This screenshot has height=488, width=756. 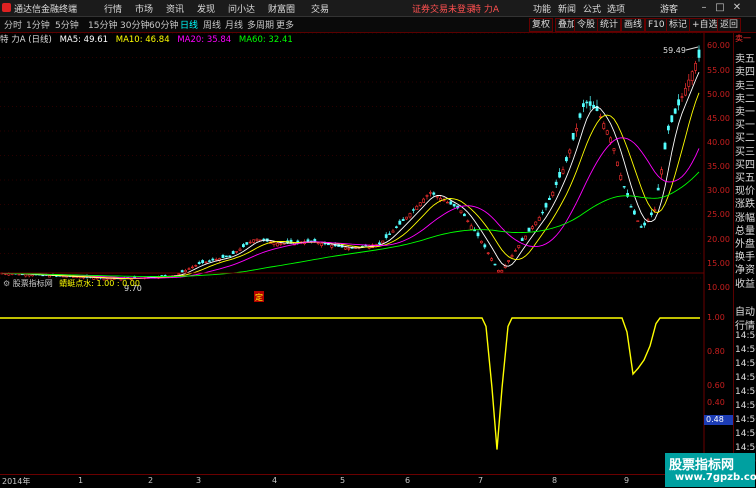 I want to click on login-warning: 证券交易未登录, so click(x=443, y=8).